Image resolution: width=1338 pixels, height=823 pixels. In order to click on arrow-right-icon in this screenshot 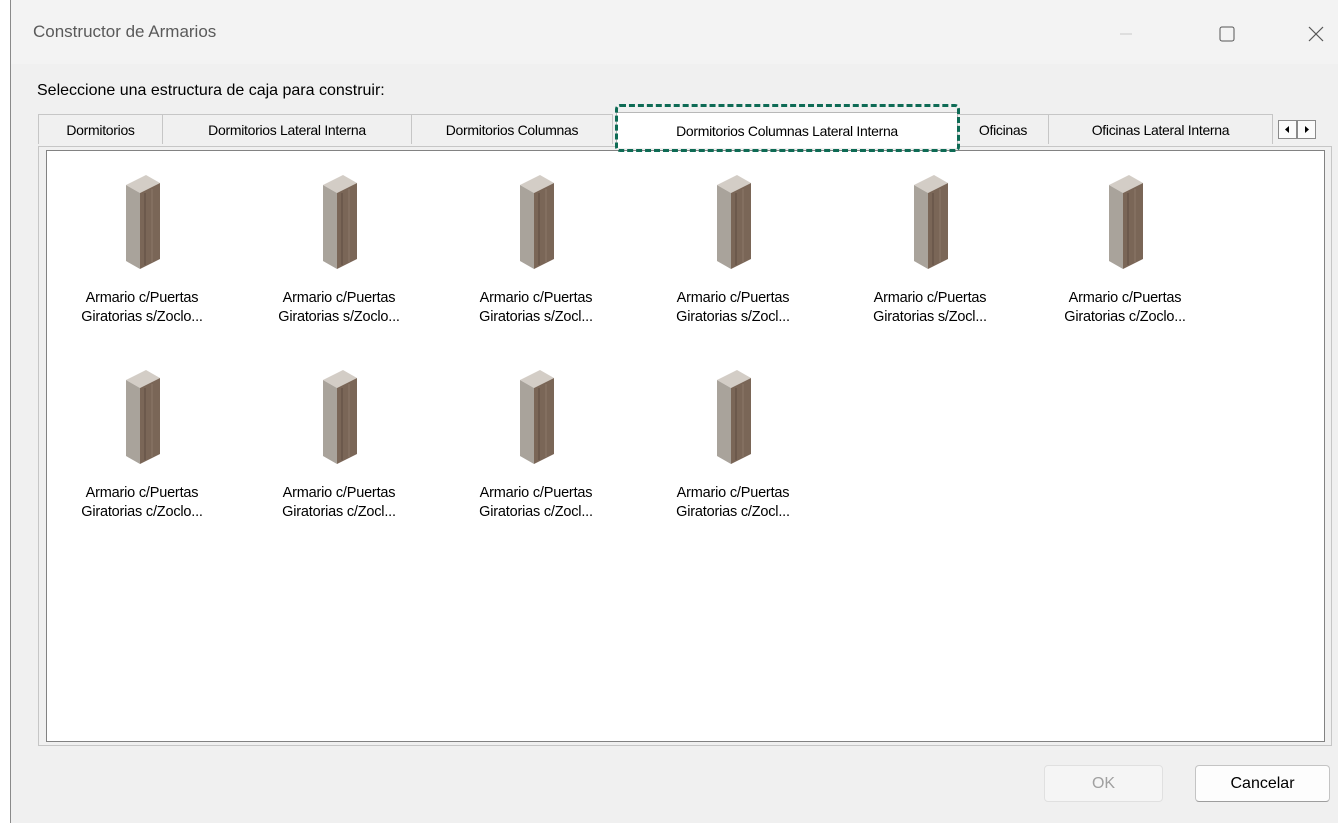, I will do `click(1307, 129)`.